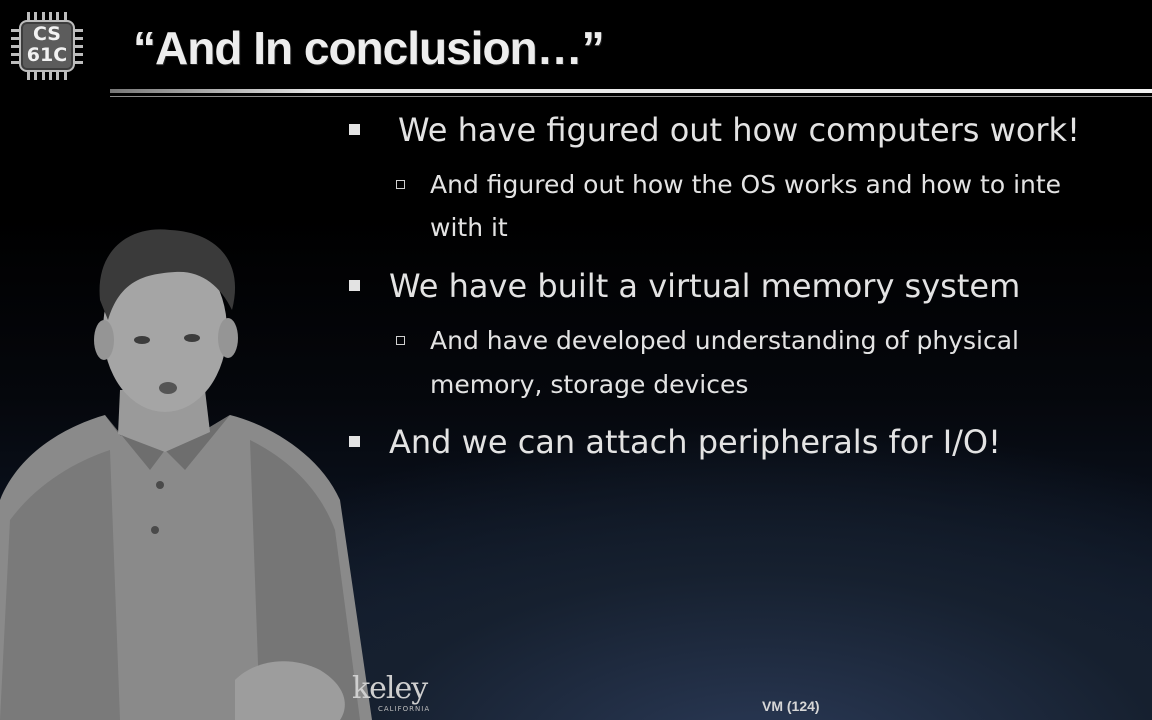  I want to click on bullet-1-text: We have figured out how computers work!, so click(739, 130).